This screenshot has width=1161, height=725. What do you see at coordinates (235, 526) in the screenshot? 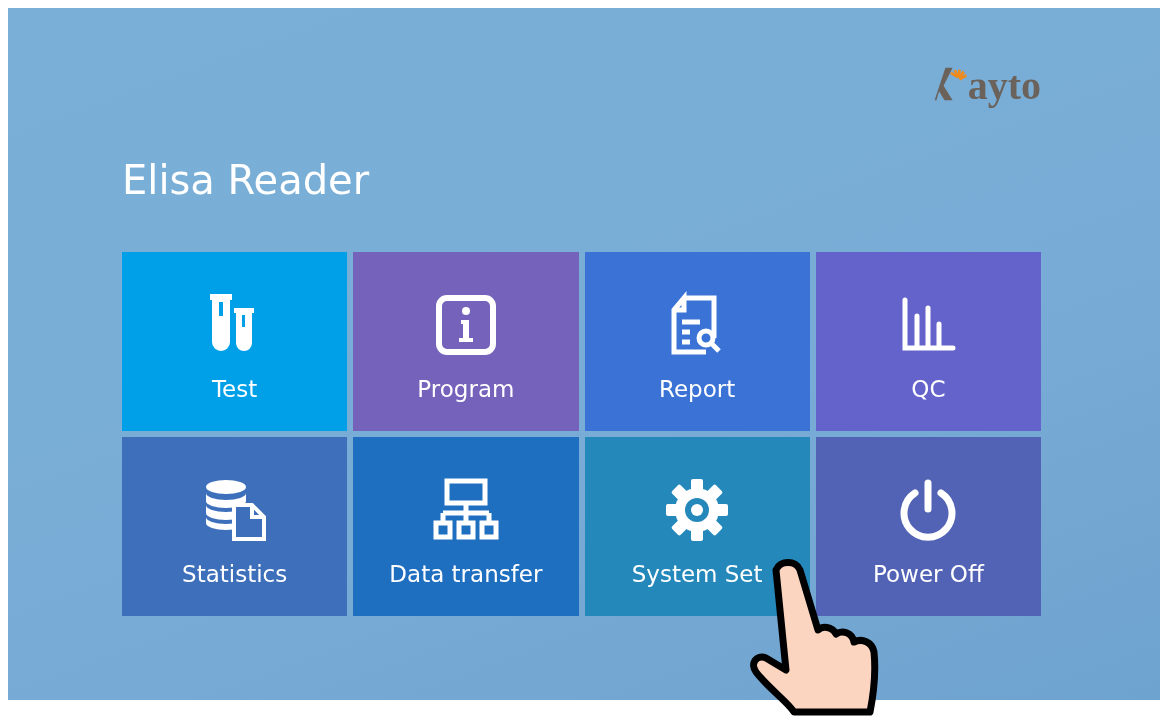
I see `menu-tile: Statistics` at bounding box center [235, 526].